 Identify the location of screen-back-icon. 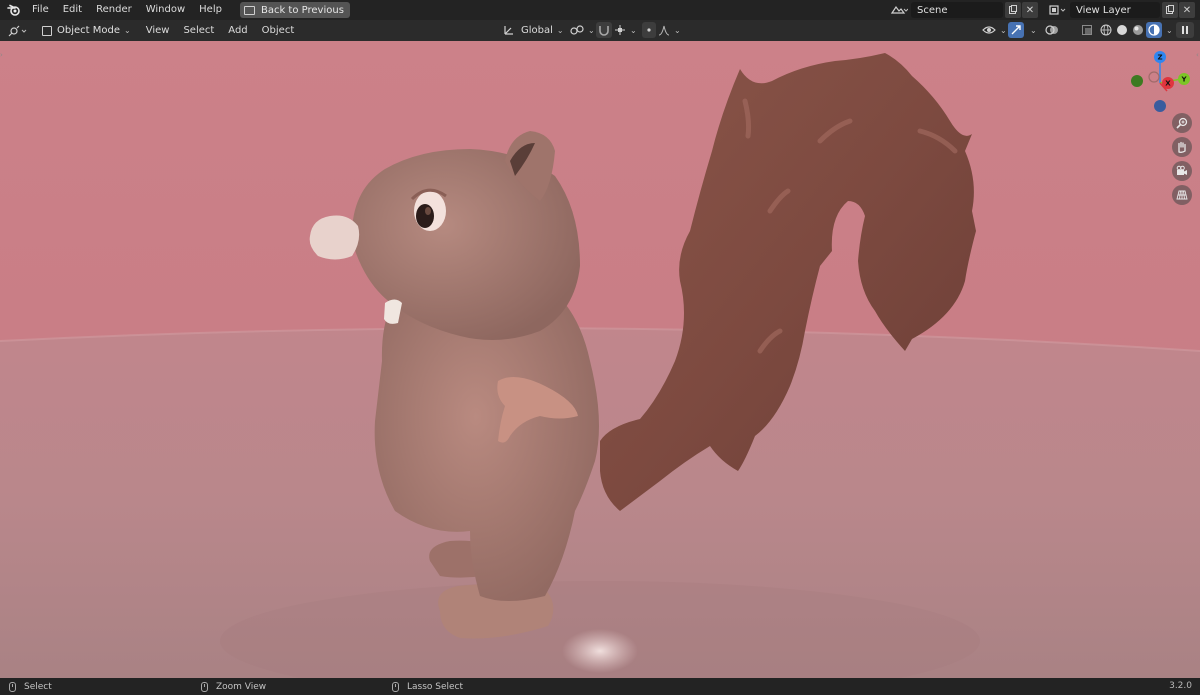
(249, 10).